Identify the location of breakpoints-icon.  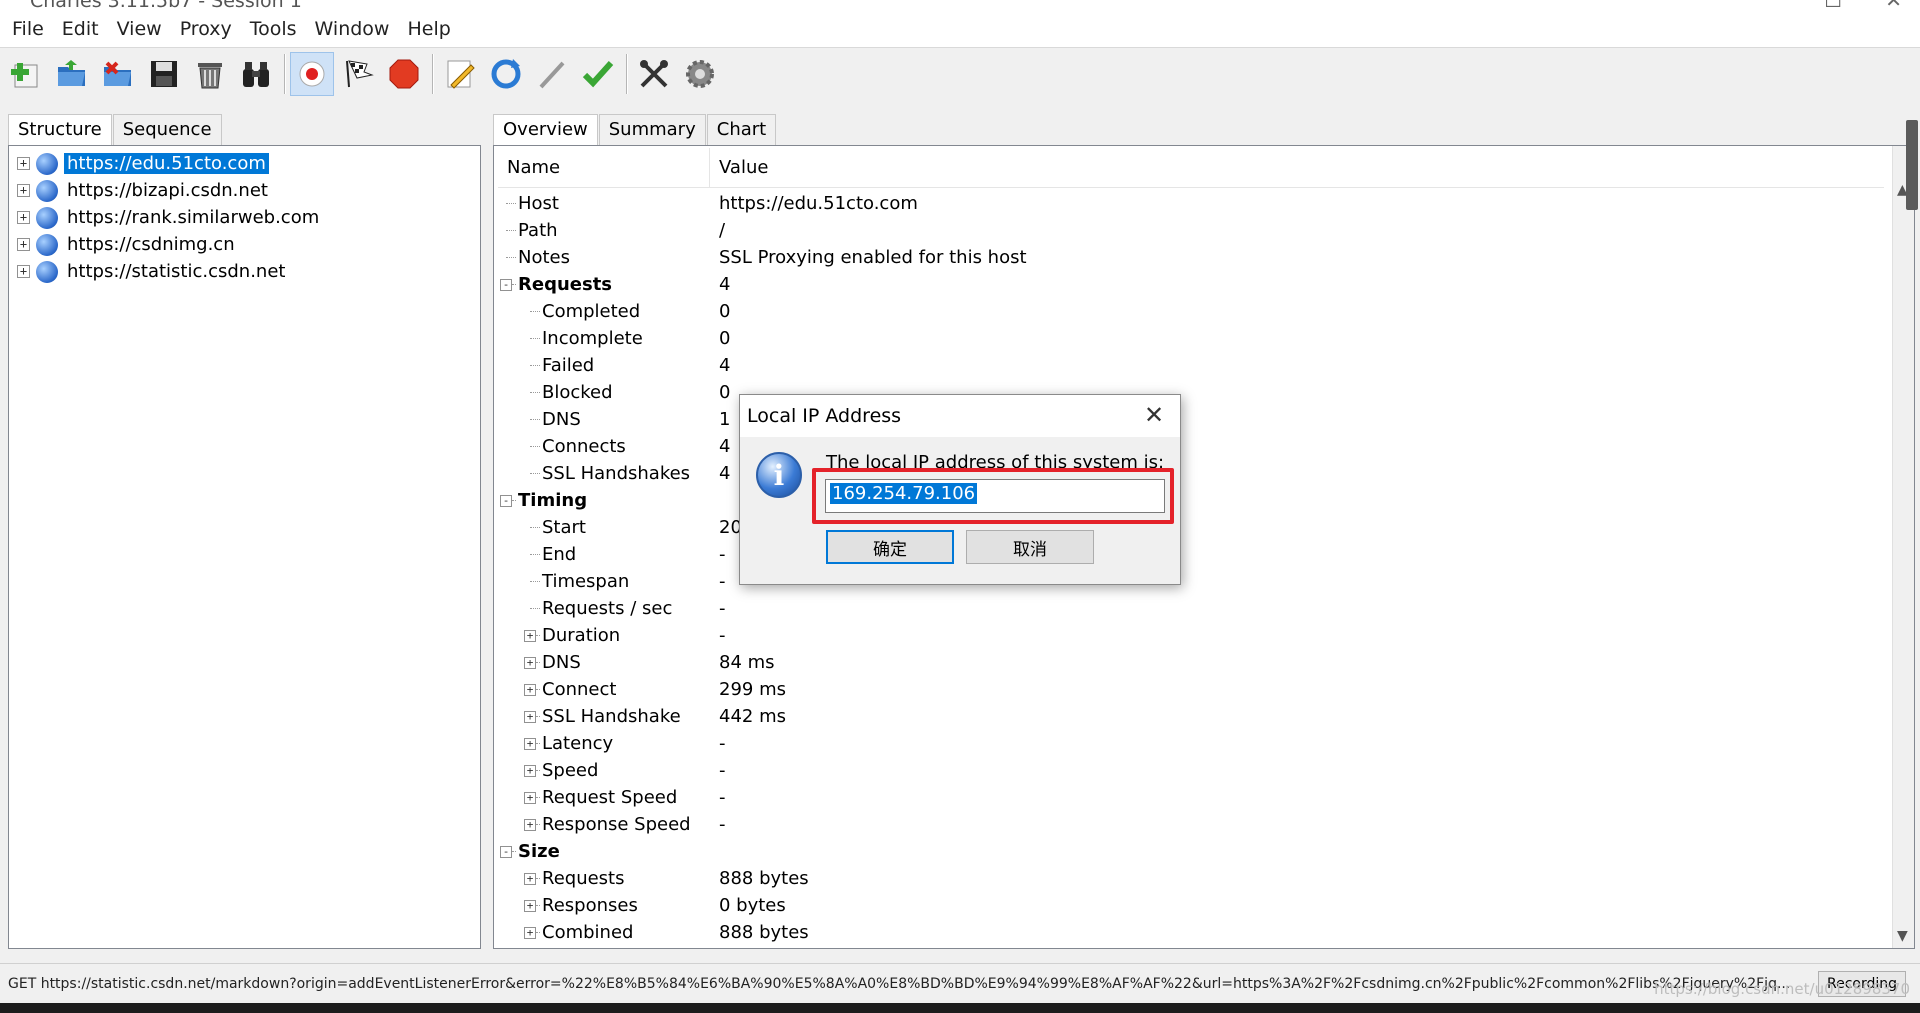
(404, 74).